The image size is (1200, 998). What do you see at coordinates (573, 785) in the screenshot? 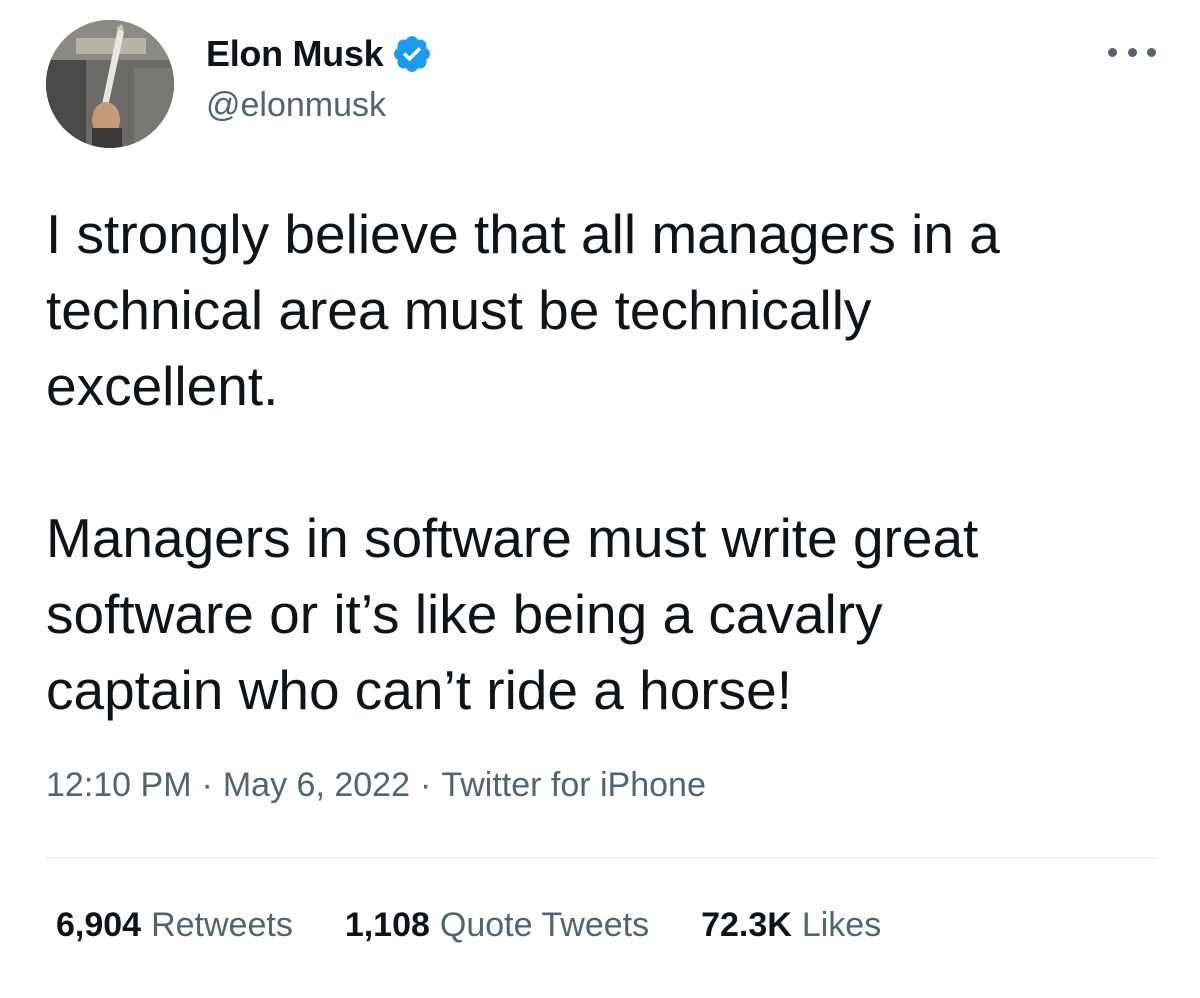
I see `tweet-source: Twitter for iPhone` at bounding box center [573, 785].